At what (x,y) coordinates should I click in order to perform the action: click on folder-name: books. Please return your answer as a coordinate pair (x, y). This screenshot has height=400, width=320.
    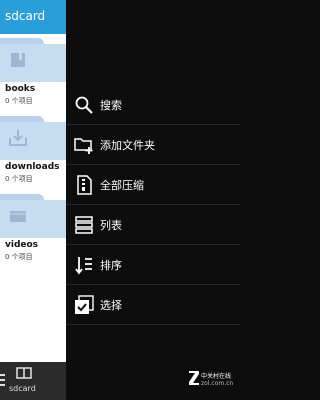
    Looking at the image, I should click on (20, 89).